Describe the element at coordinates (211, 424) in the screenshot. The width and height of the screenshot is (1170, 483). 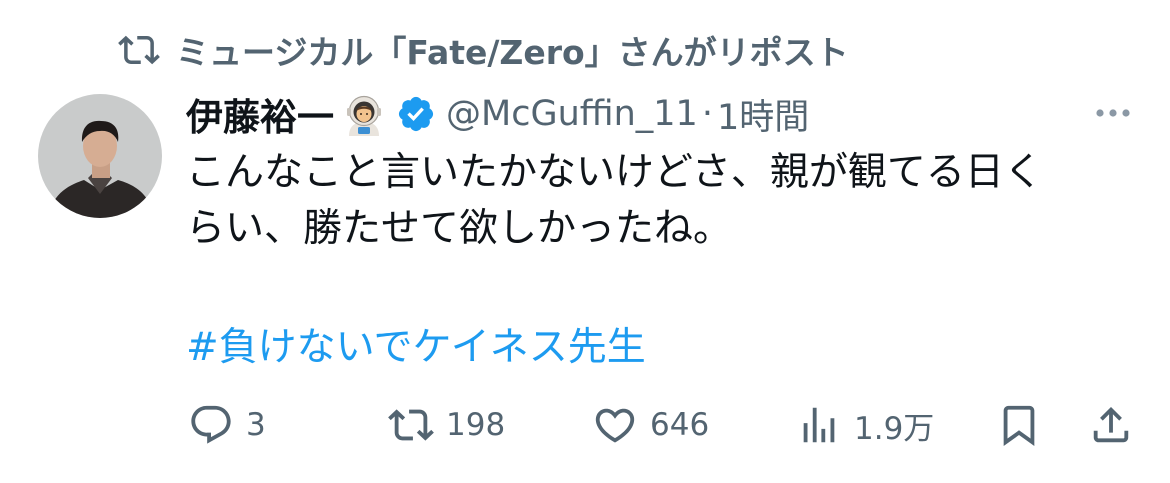
I see `reply-icon` at that location.